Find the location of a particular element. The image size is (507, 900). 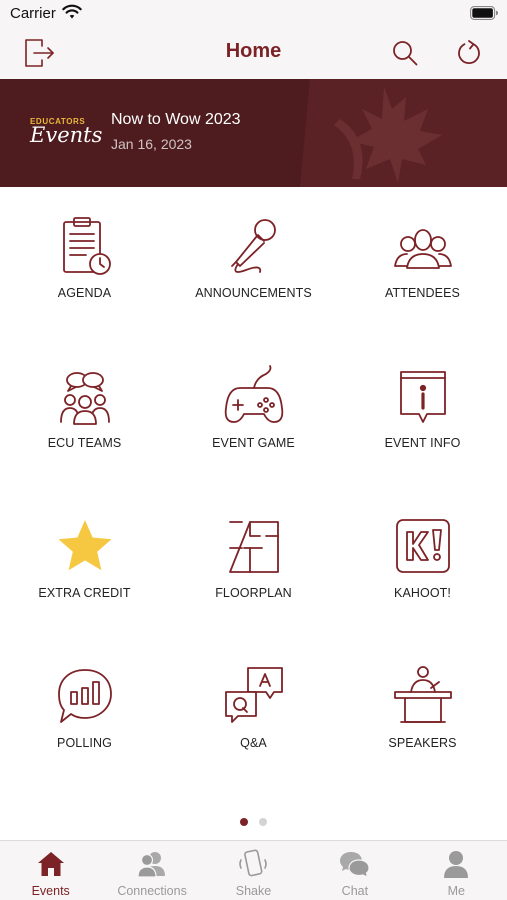

teams-chat-icon is located at coordinates (84, 398).